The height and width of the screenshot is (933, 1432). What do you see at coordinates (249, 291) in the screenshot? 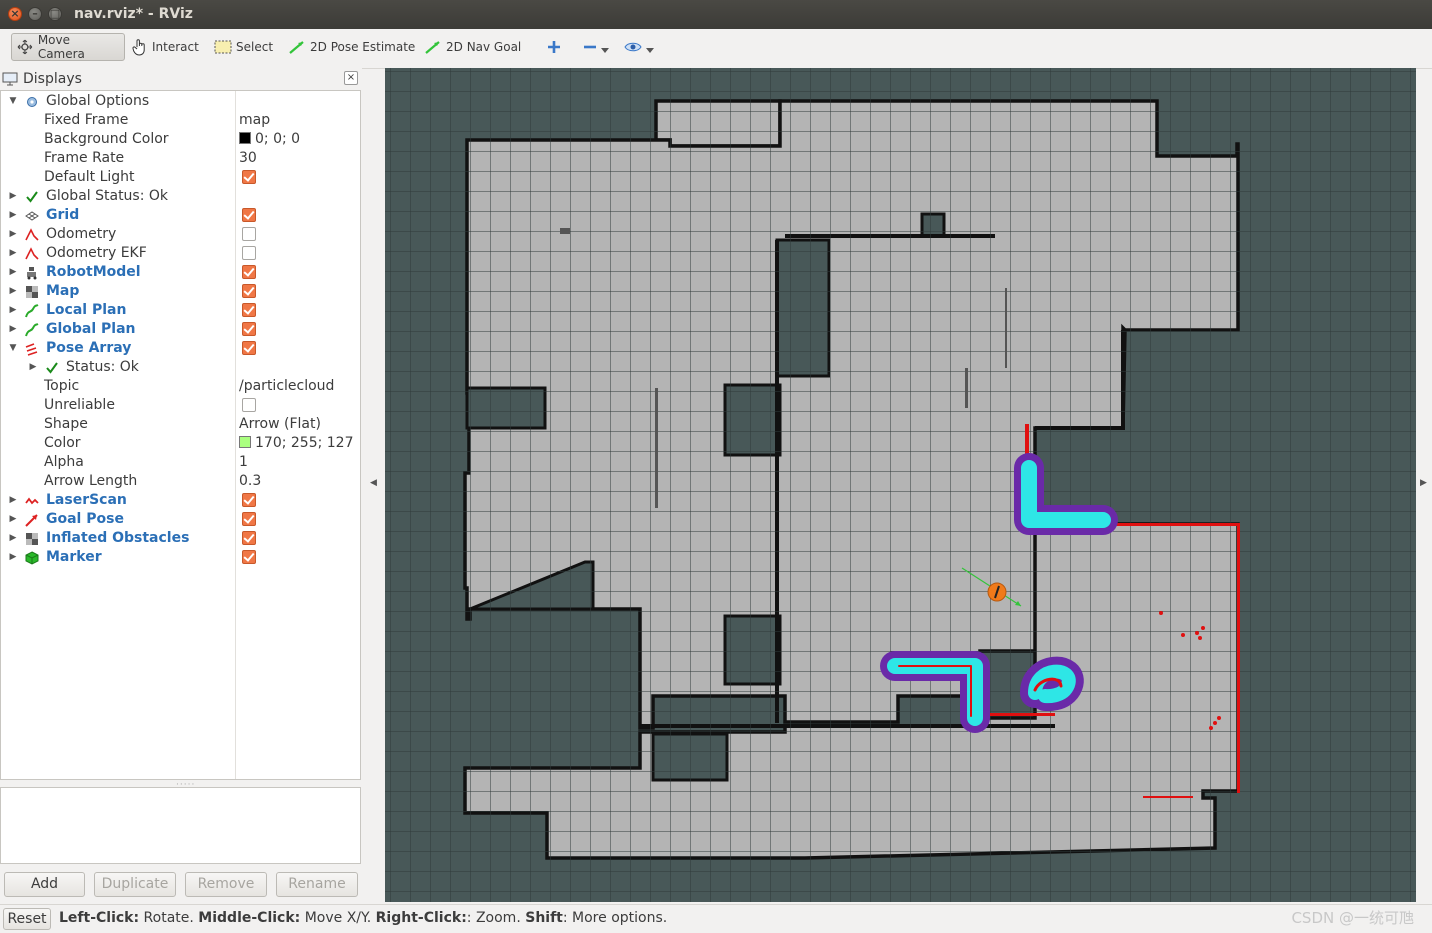
I see `map-checkbox` at bounding box center [249, 291].